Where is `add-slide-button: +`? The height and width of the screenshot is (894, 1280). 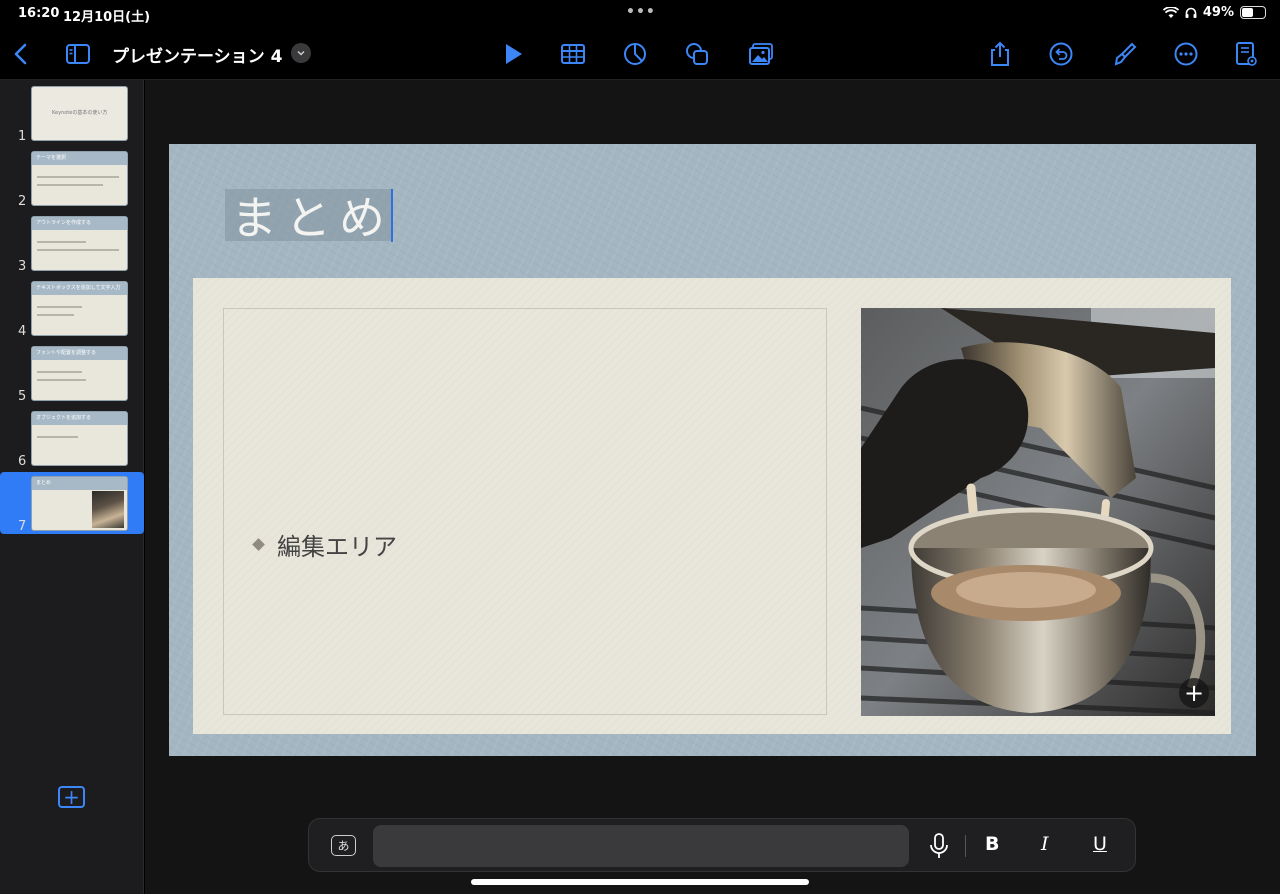
add-slide-button: + is located at coordinates (71, 797).